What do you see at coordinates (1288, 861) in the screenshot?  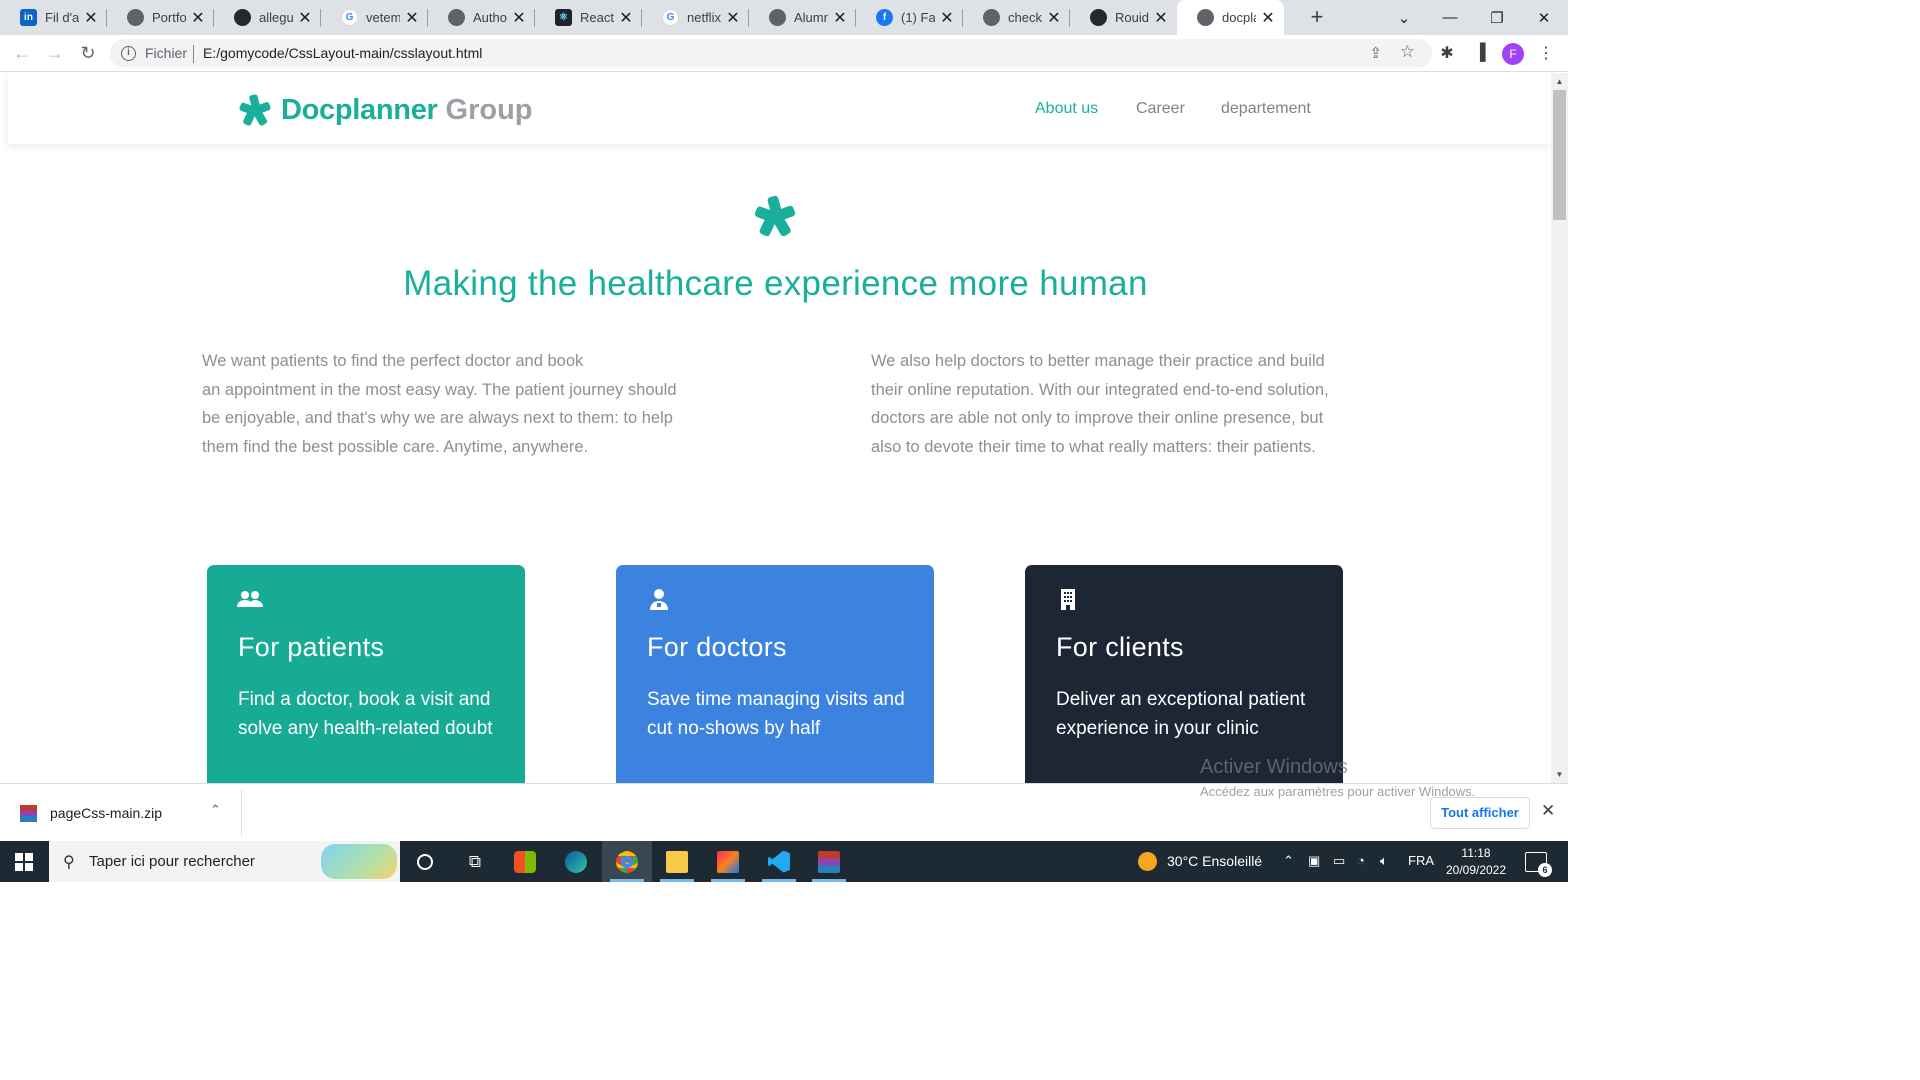 I see `tray-chevron-up-icon: ⌃` at bounding box center [1288, 861].